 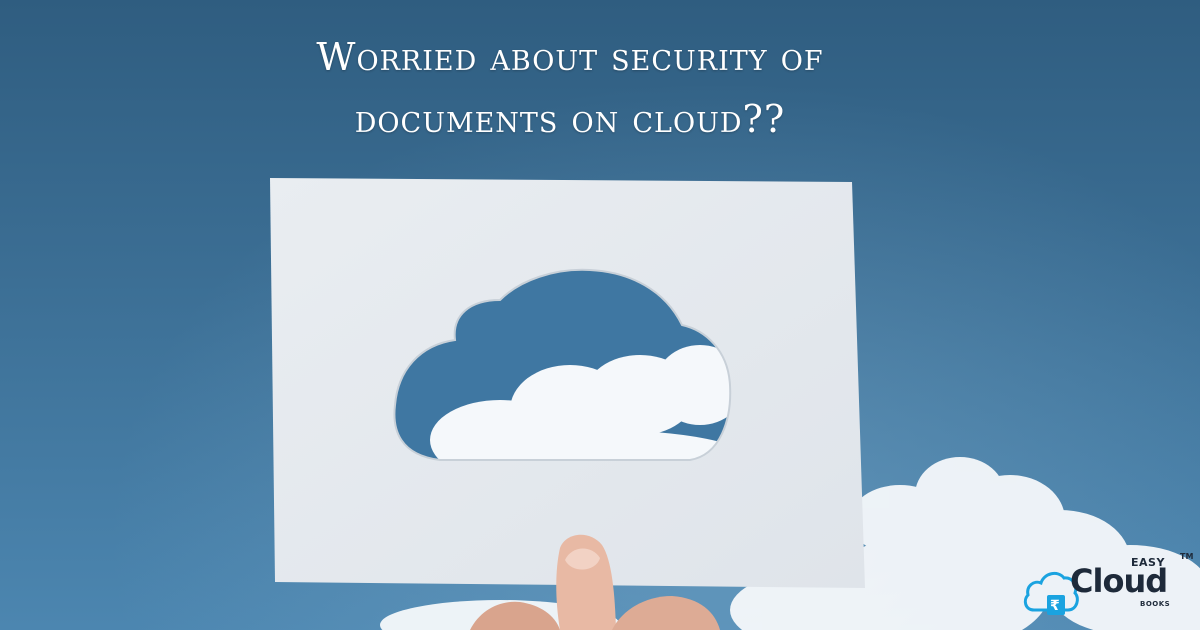 I want to click on logo-books-text: BOOKS, so click(x=1155, y=604).